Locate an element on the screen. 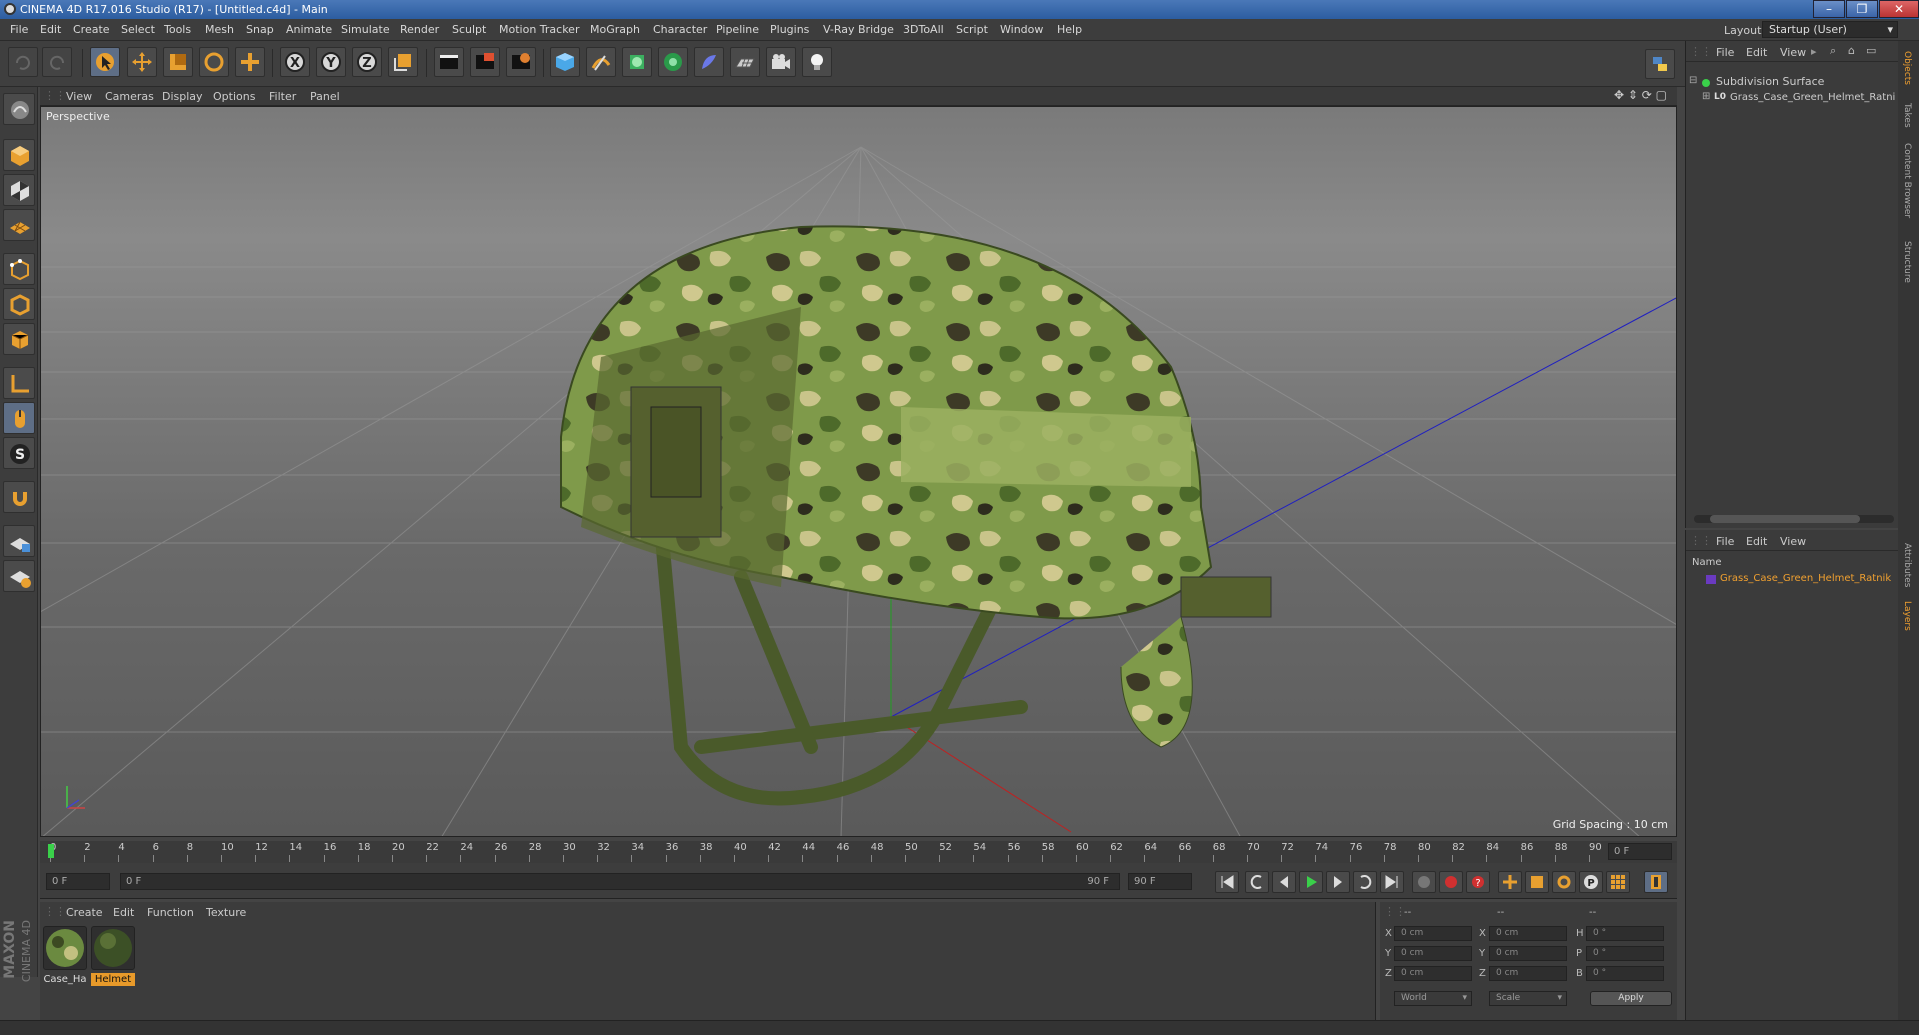 This screenshot has height=1035, width=1919. layout-select: Startup (User) ▾ is located at coordinates (1830, 29).